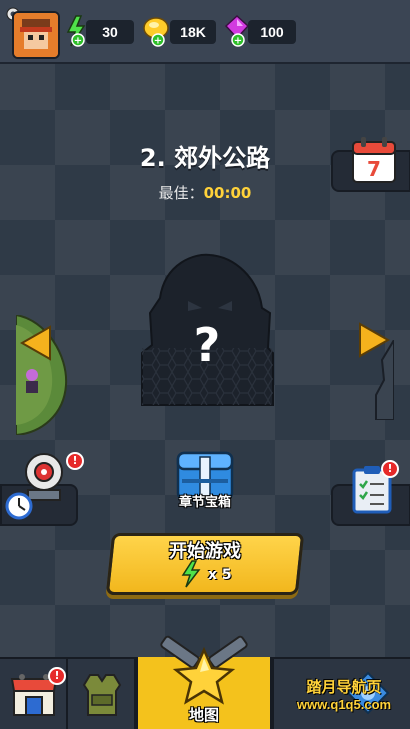 The width and height of the screenshot is (410, 729). Describe the element at coordinates (193, 32) in the screenshot. I see `gold-value: 18K` at that location.